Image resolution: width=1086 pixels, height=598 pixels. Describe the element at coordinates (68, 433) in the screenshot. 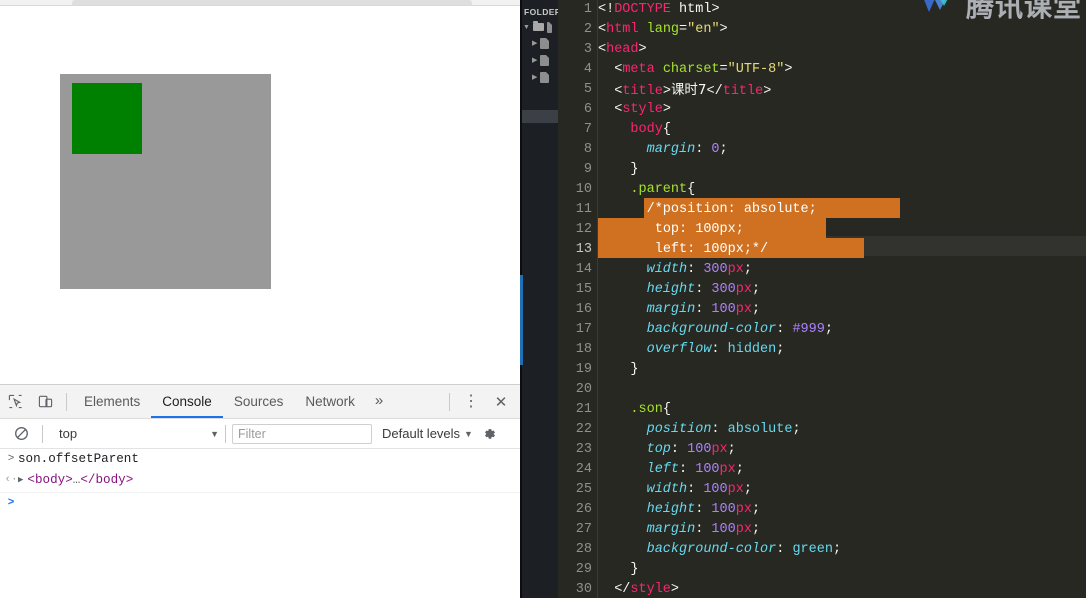

I see `console-context-value: top` at that location.